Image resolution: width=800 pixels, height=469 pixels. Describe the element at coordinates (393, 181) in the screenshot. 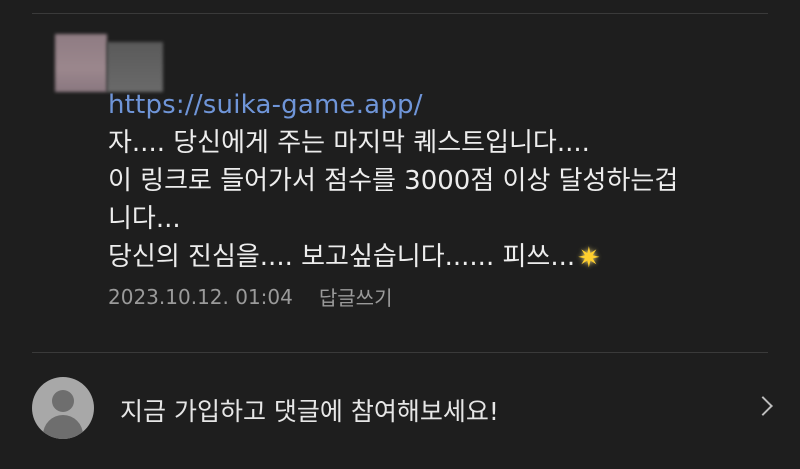

I see `comment-line-2: 이 링크로 들어가서 점수를 3000점 이상 달성하는겁` at that location.